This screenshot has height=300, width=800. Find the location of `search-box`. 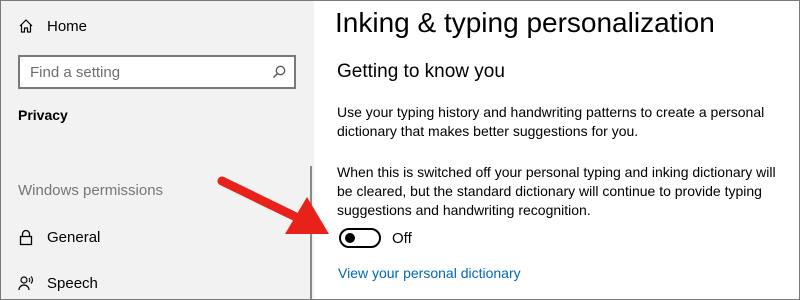

search-box is located at coordinates (157, 72).